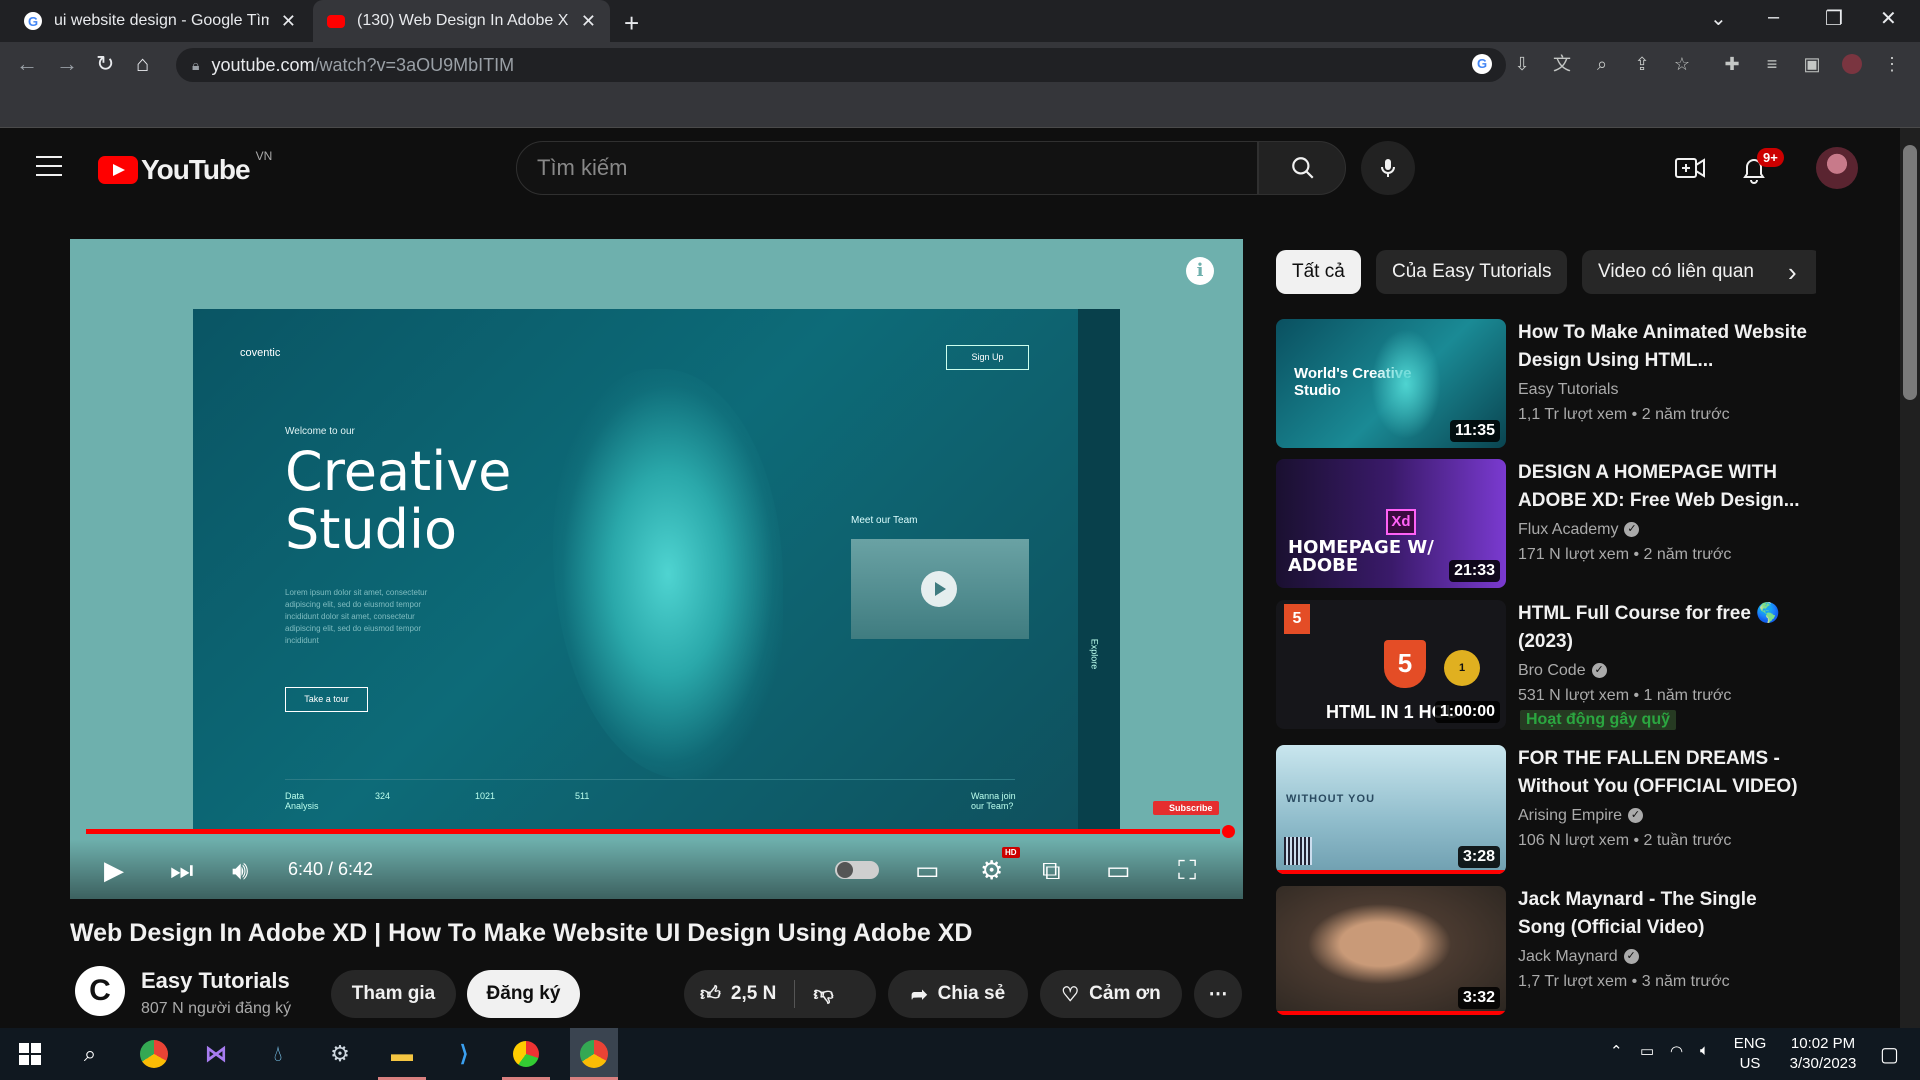  What do you see at coordinates (1772, 64) in the screenshot?
I see `reading-list-icon: ≡` at bounding box center [1772, 64].